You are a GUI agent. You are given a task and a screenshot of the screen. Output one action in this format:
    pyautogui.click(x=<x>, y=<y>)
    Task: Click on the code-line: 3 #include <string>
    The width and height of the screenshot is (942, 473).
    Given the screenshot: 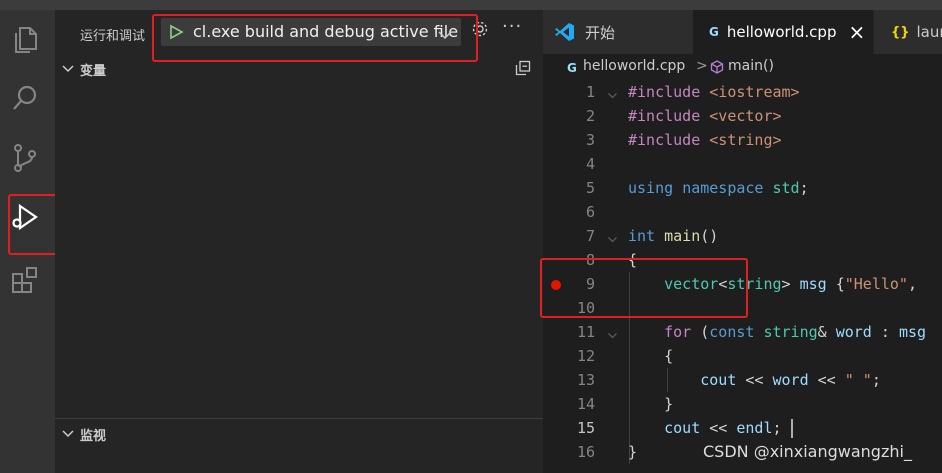 What is the action you would take?
    pyautogui.click(x=742, y=140)
    